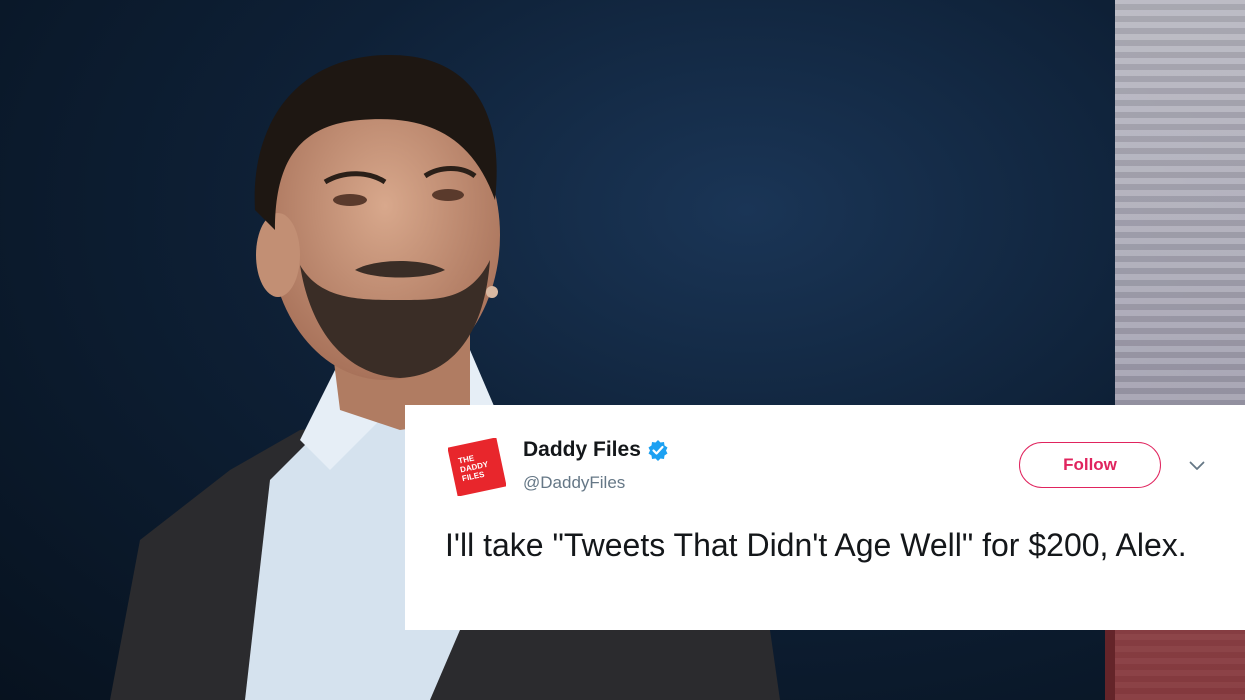  What do you see at coordinates (1090, 465) in the screenshot?
I see `follow-button: Follow` at bounding box center [1090, 465].